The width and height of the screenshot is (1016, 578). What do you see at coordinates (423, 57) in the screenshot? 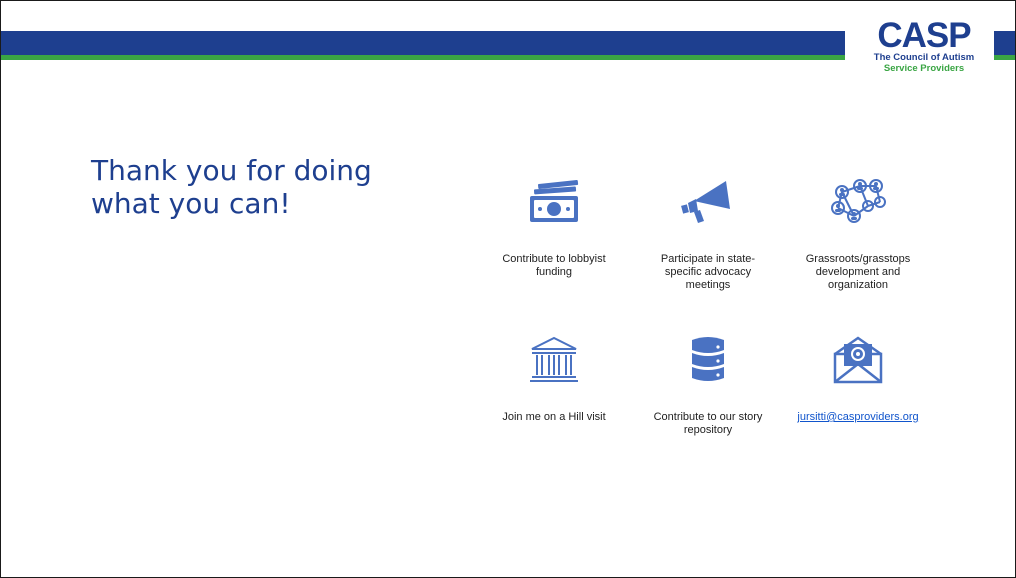
I see `header-accent-stripe` at bounding box center [423, 57].